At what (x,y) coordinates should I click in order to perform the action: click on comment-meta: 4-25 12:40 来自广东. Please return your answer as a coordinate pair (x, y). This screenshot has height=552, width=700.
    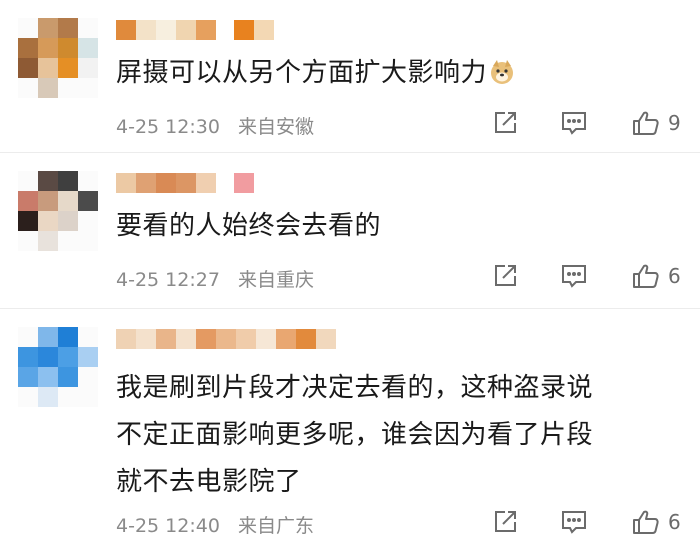
    Looking at the image, I should click on (215, 524).